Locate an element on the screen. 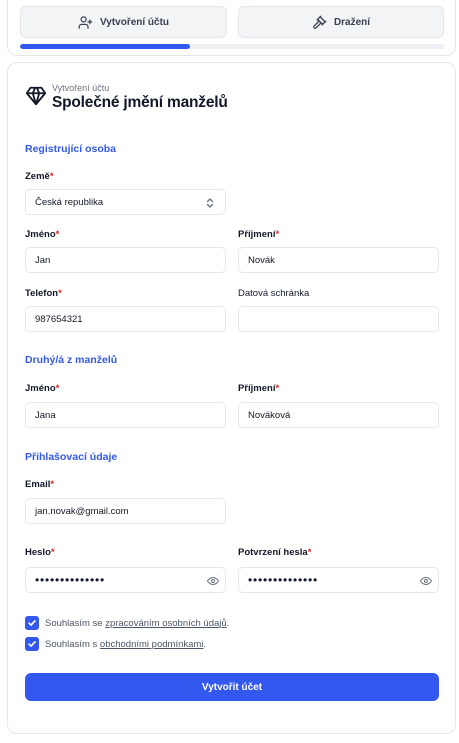  section-registrant: Registrující osoba is located at coordinates (71, 149).